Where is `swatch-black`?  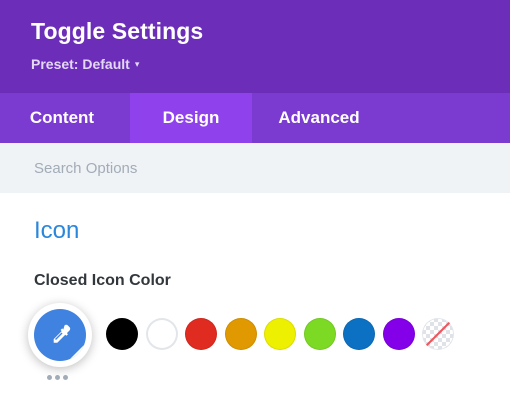 swatch-black is located at coordinates (122, 334).